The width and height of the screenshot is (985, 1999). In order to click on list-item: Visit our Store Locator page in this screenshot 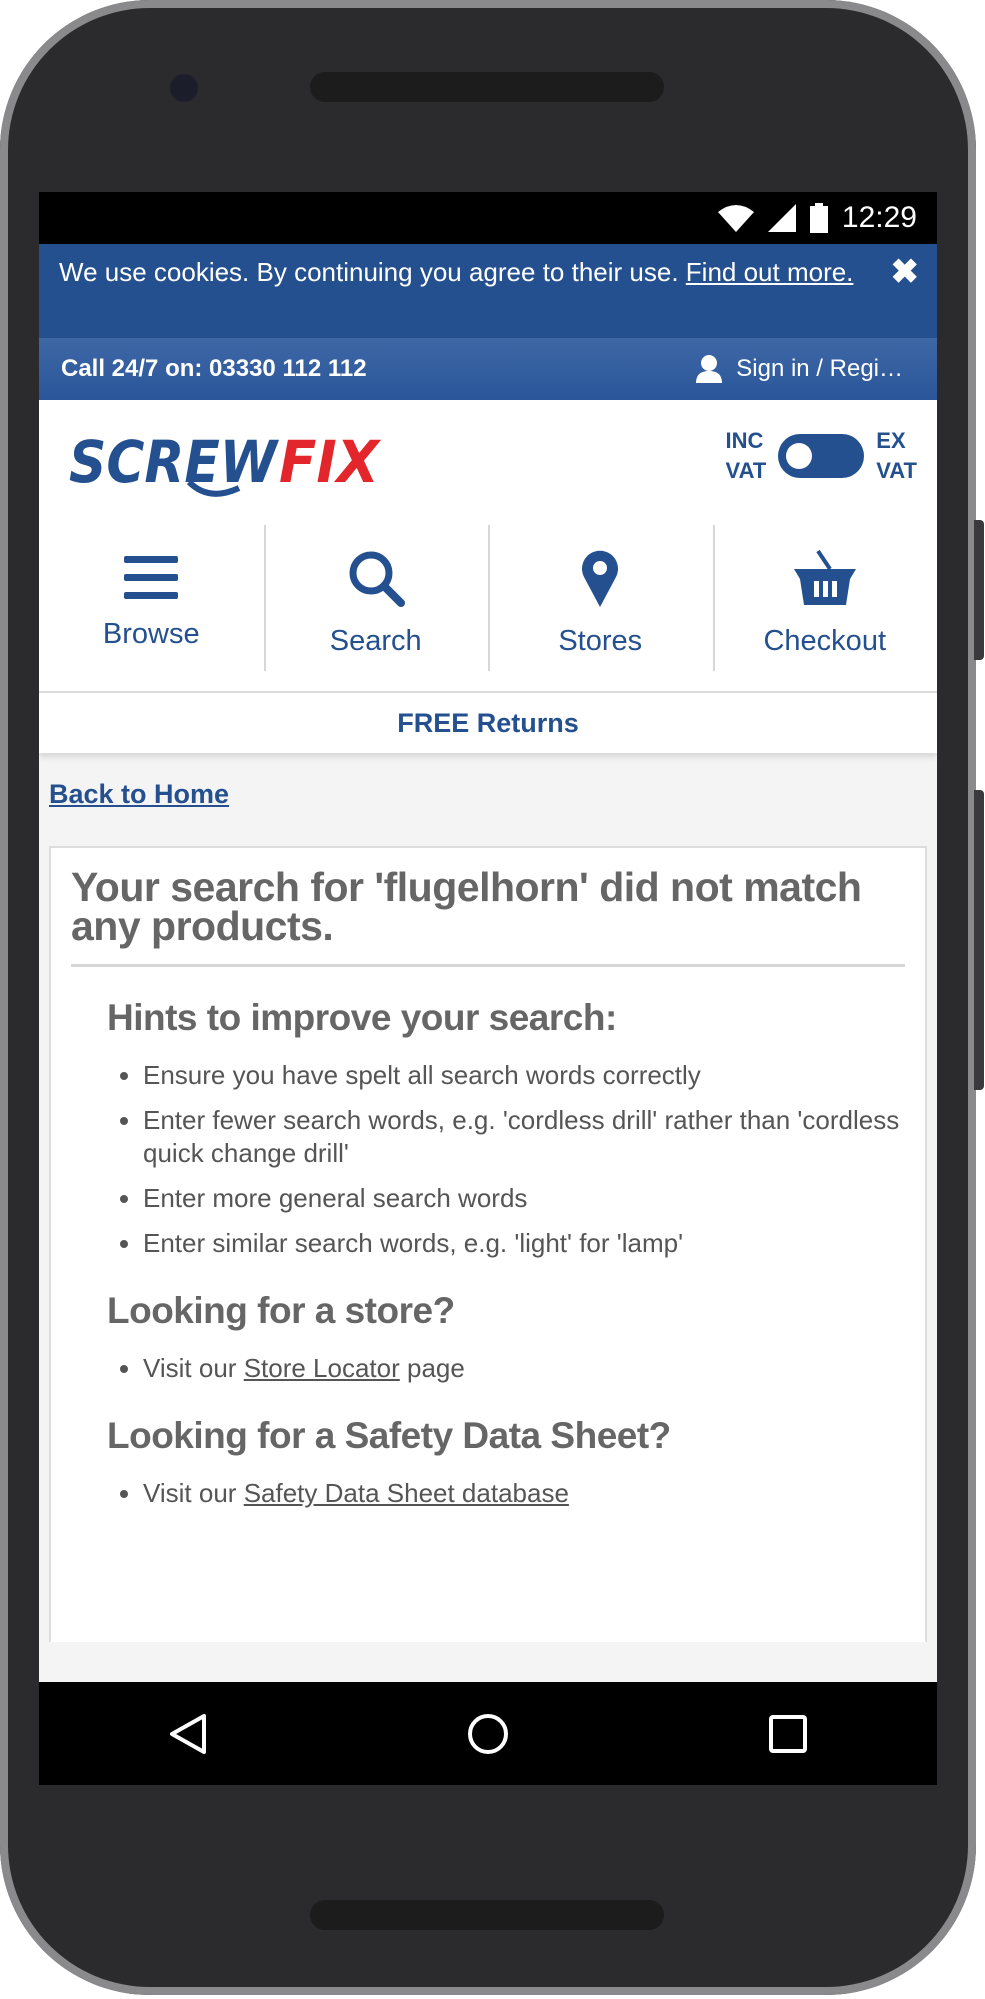, I will do `click(524, 1368)`.